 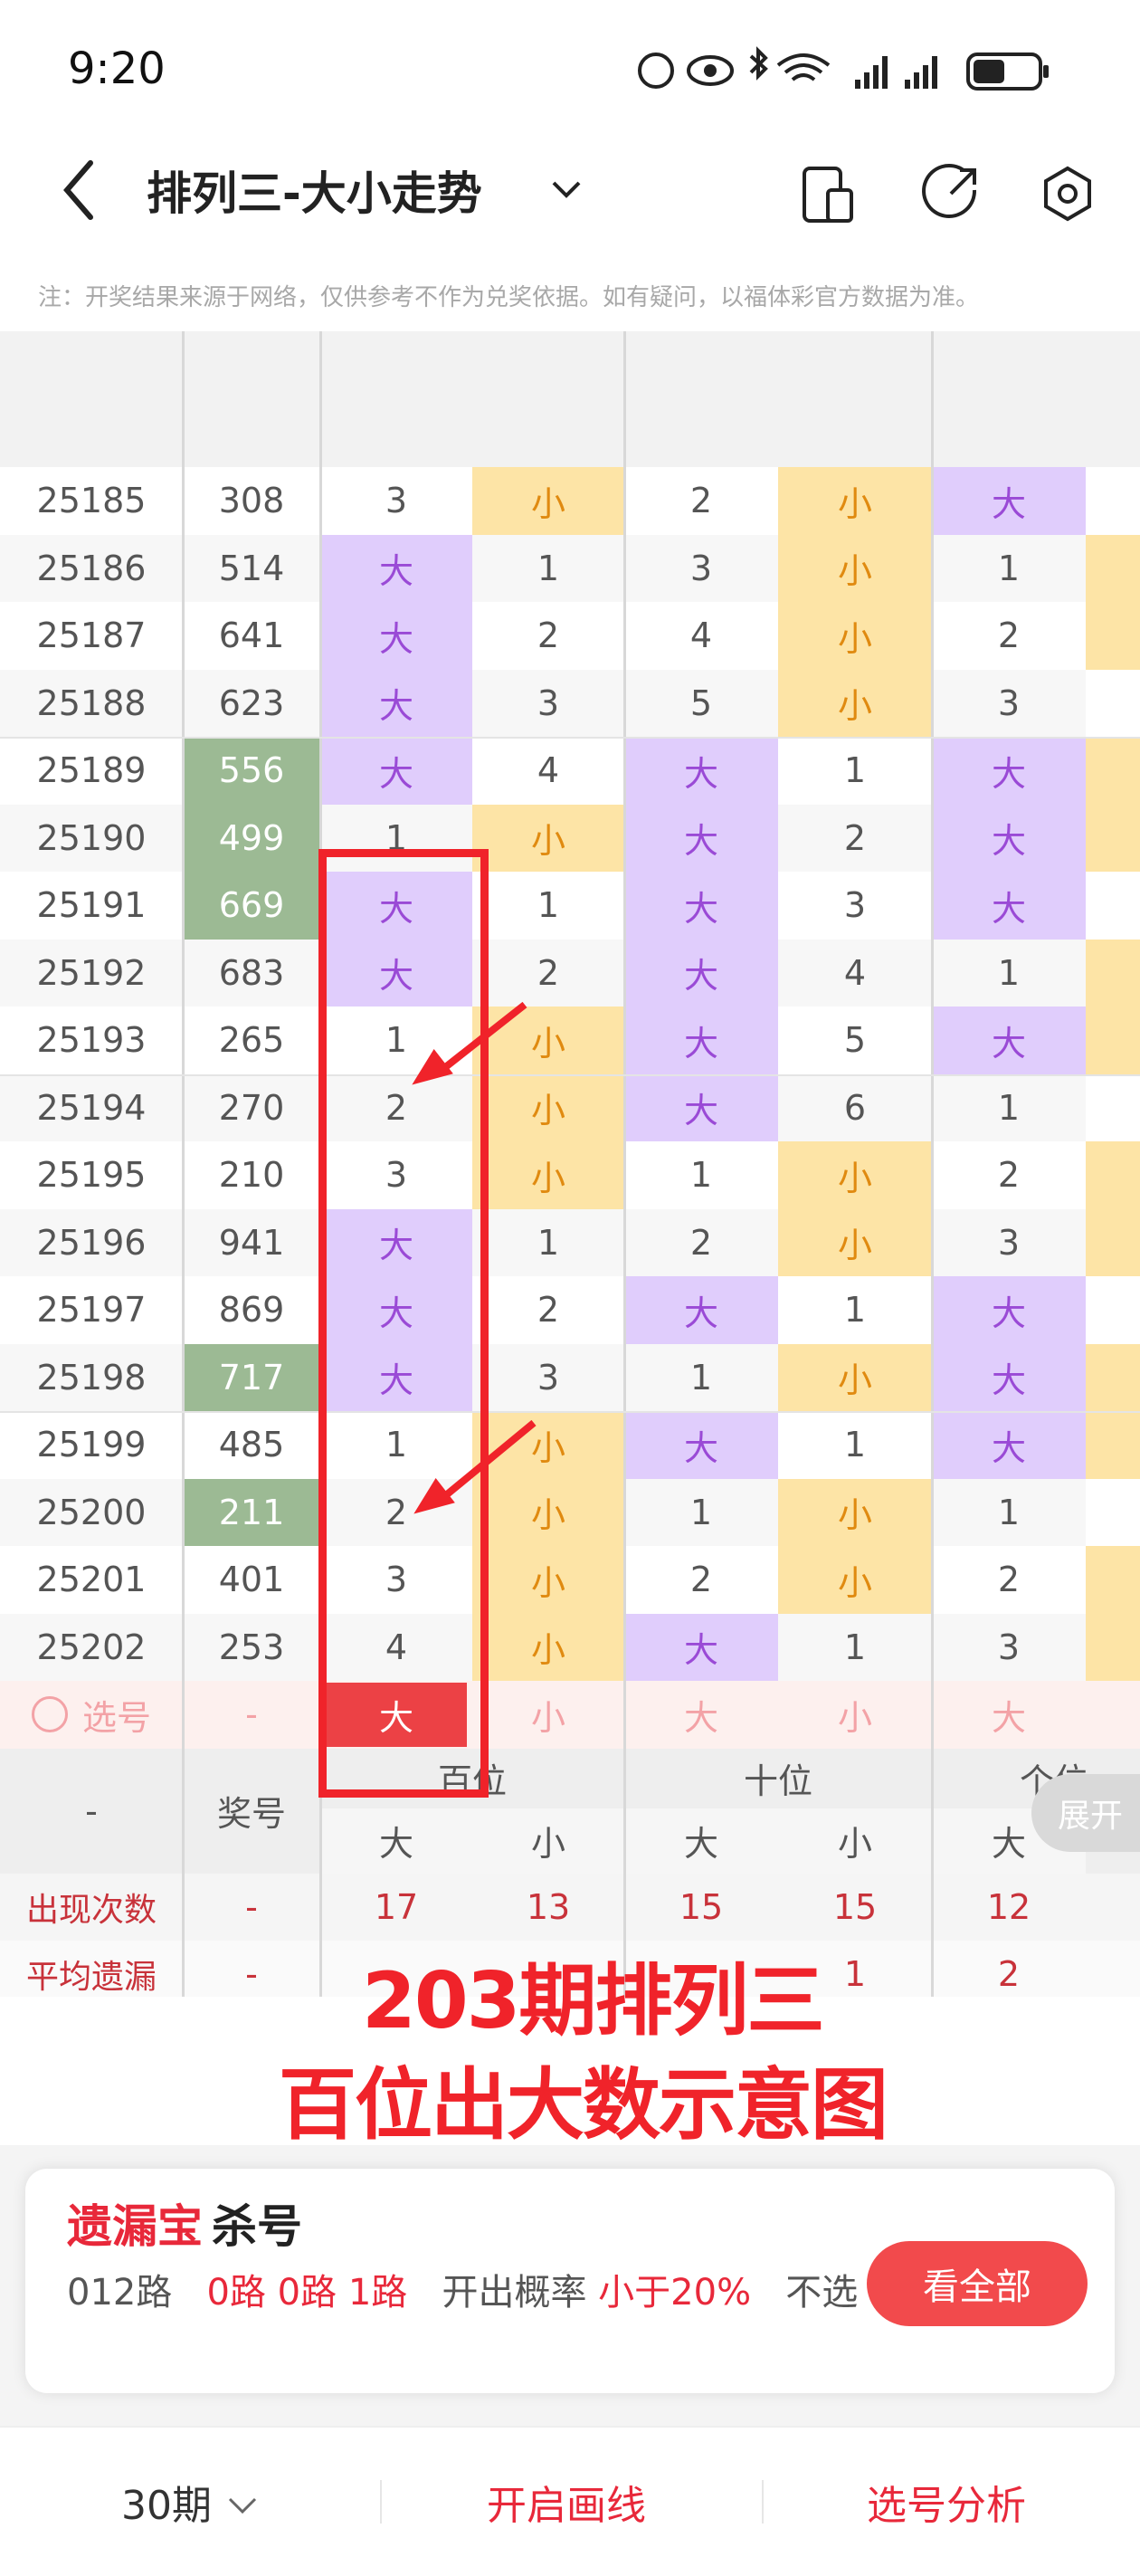 What do you see at coordinates (855, 1906) in the screenshot?
I see `stat-cell: 15` at bounding box center [855, 1906].